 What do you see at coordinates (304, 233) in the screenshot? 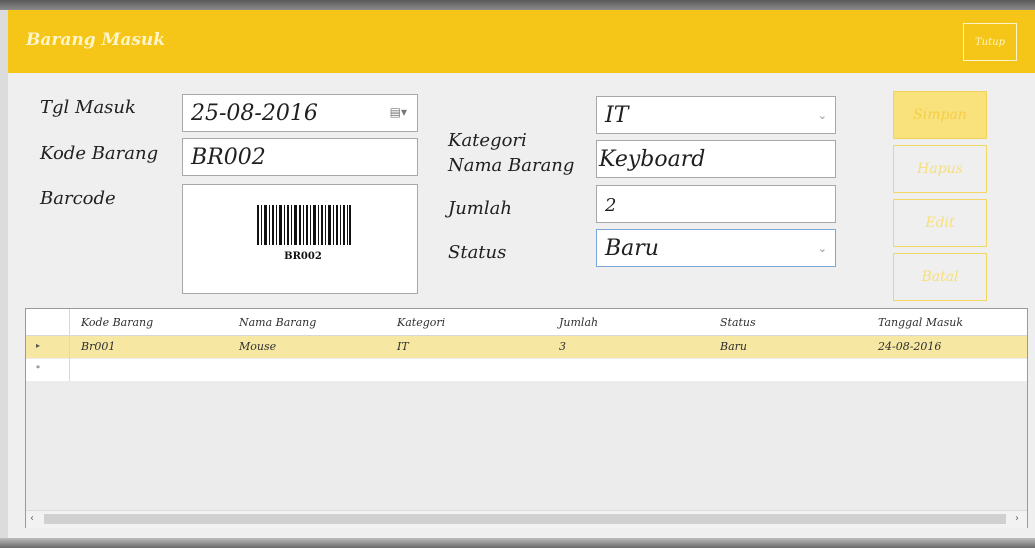
I see `barcode-image: BR002` at bounding box center [304, 233].